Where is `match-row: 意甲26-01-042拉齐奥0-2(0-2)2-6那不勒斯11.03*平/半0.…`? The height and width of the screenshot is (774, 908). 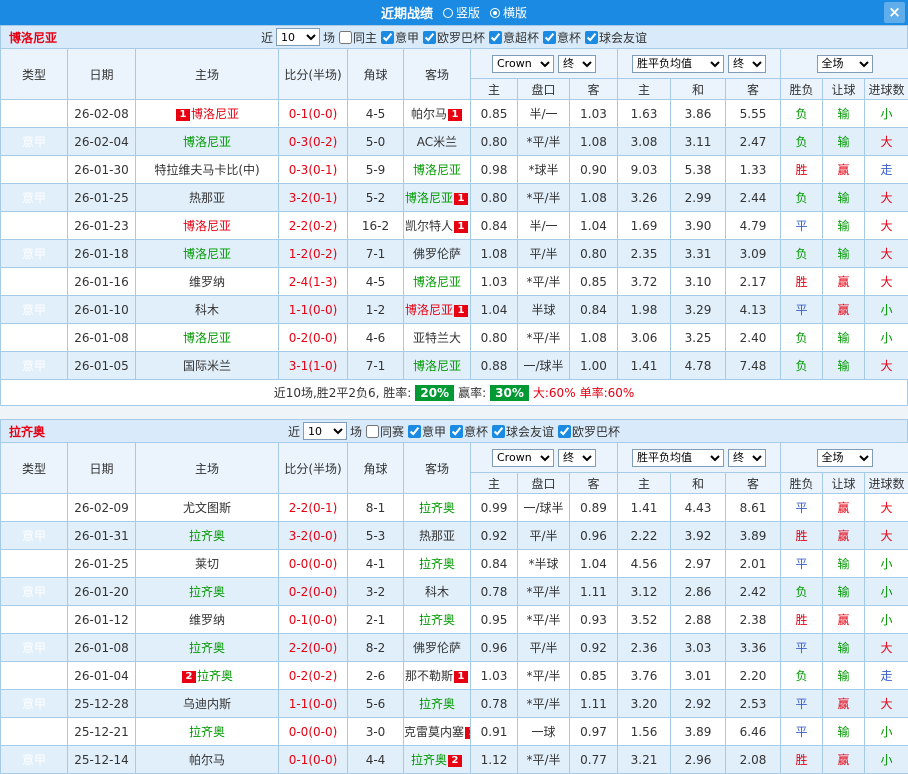 match-row: 意甲26-01-042拉齐奥0-2(0-2)2-6那不勒斯11.03*平/半0.… is located at coordinates (454, 676).